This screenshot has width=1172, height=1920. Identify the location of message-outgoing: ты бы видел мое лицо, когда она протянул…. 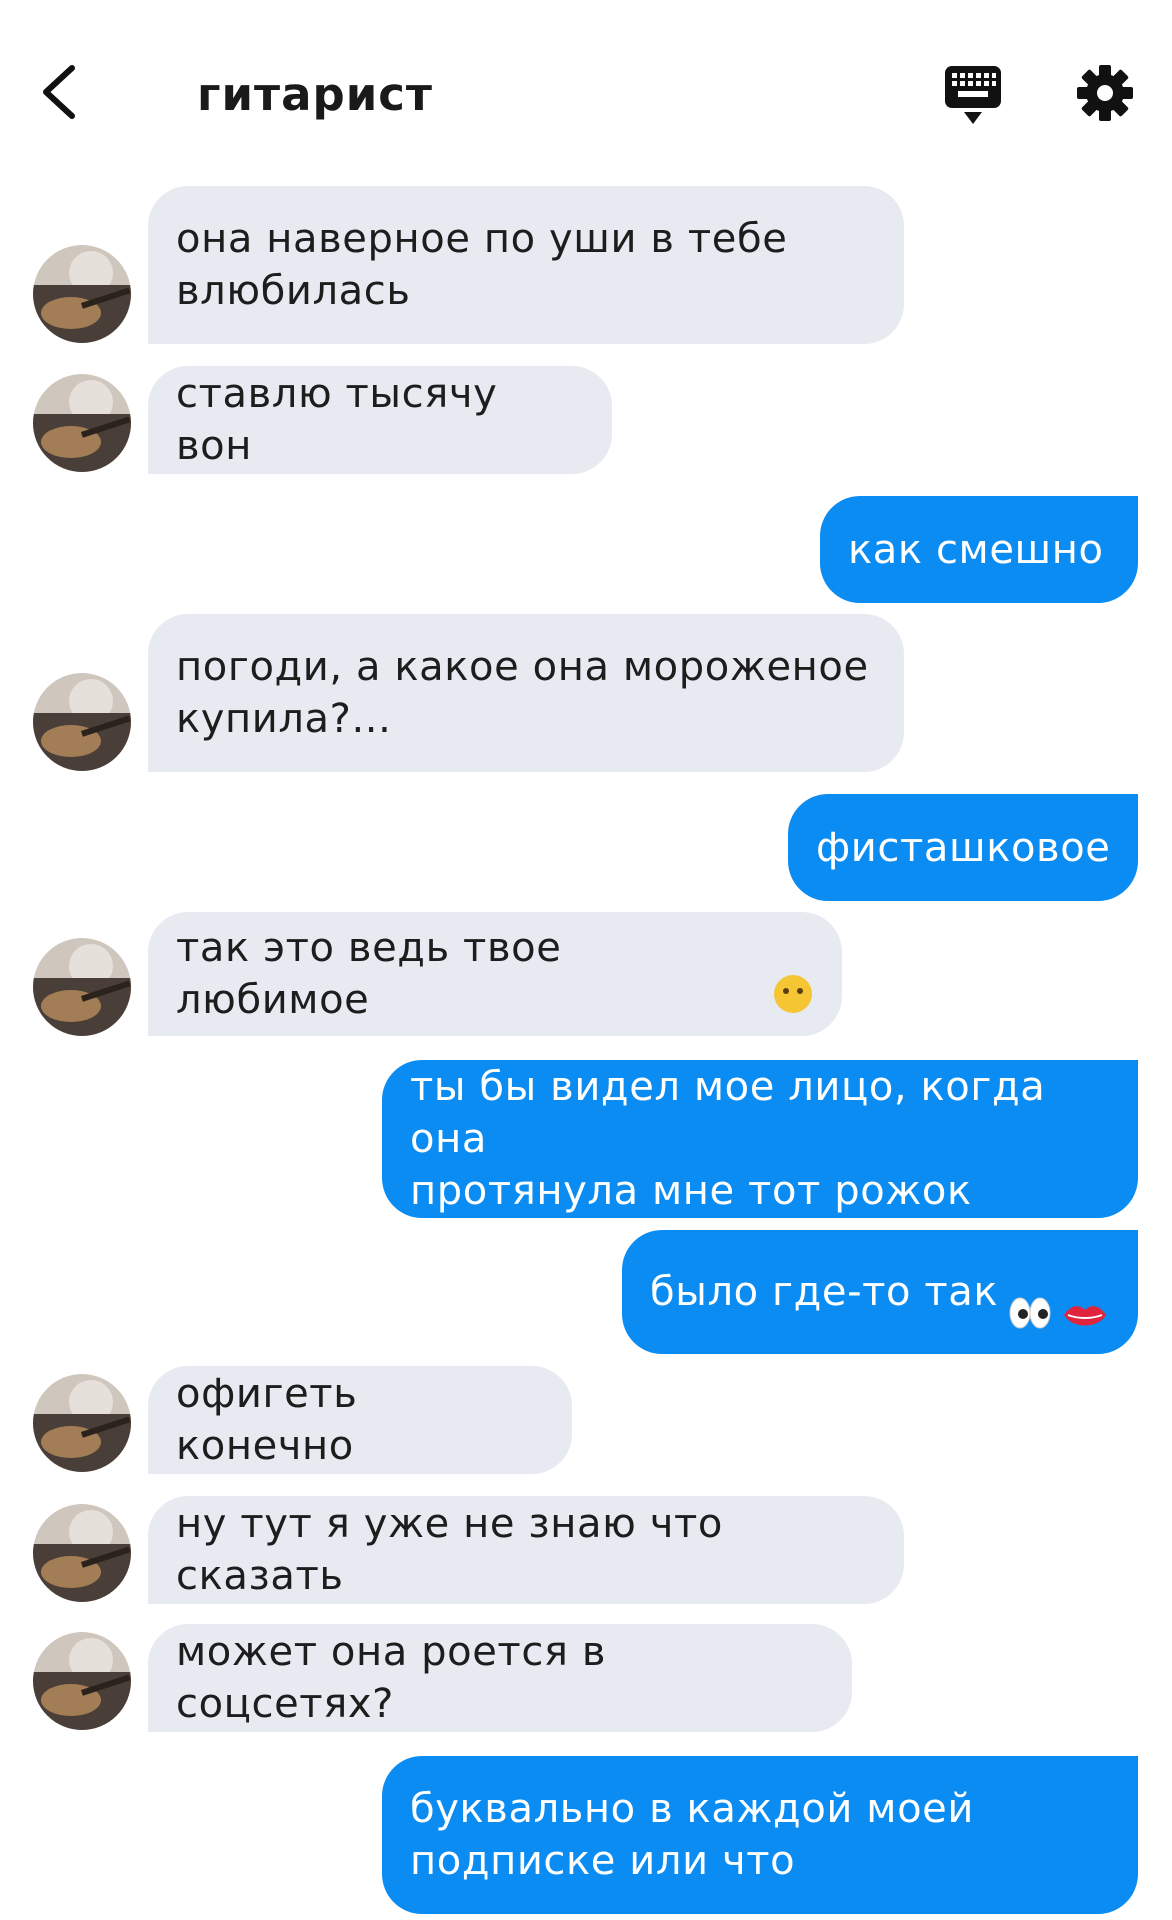
(760, 1139).